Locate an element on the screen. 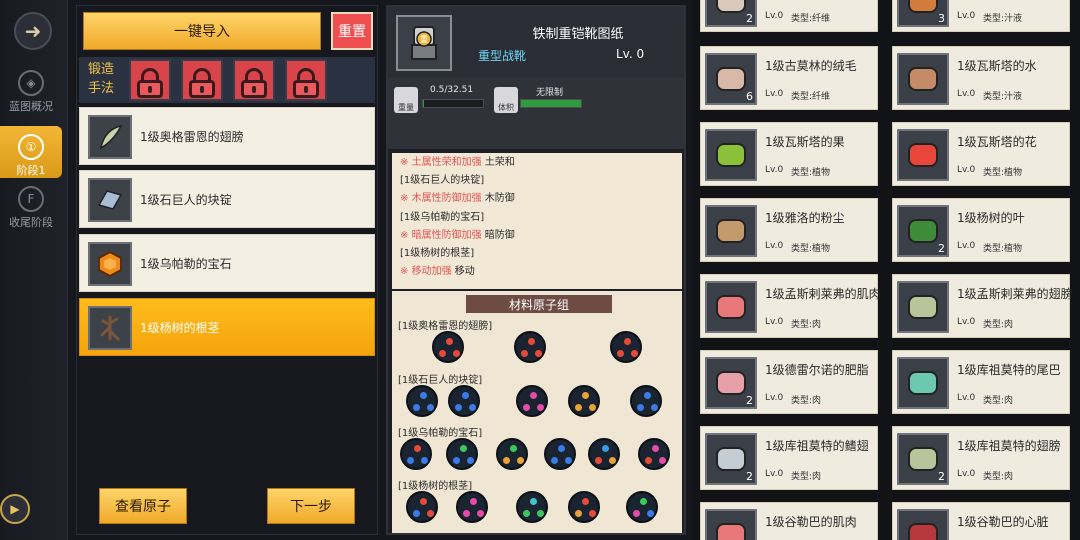 The image size is (1080, 540). fiber-icon: 2 is located at coordinates (731, 13).